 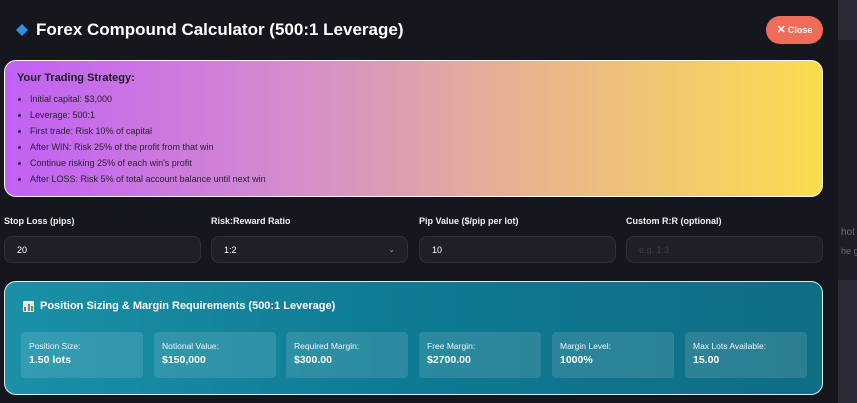 I want to click on metric-label: Required Margin:, so click(x=327, y=346).